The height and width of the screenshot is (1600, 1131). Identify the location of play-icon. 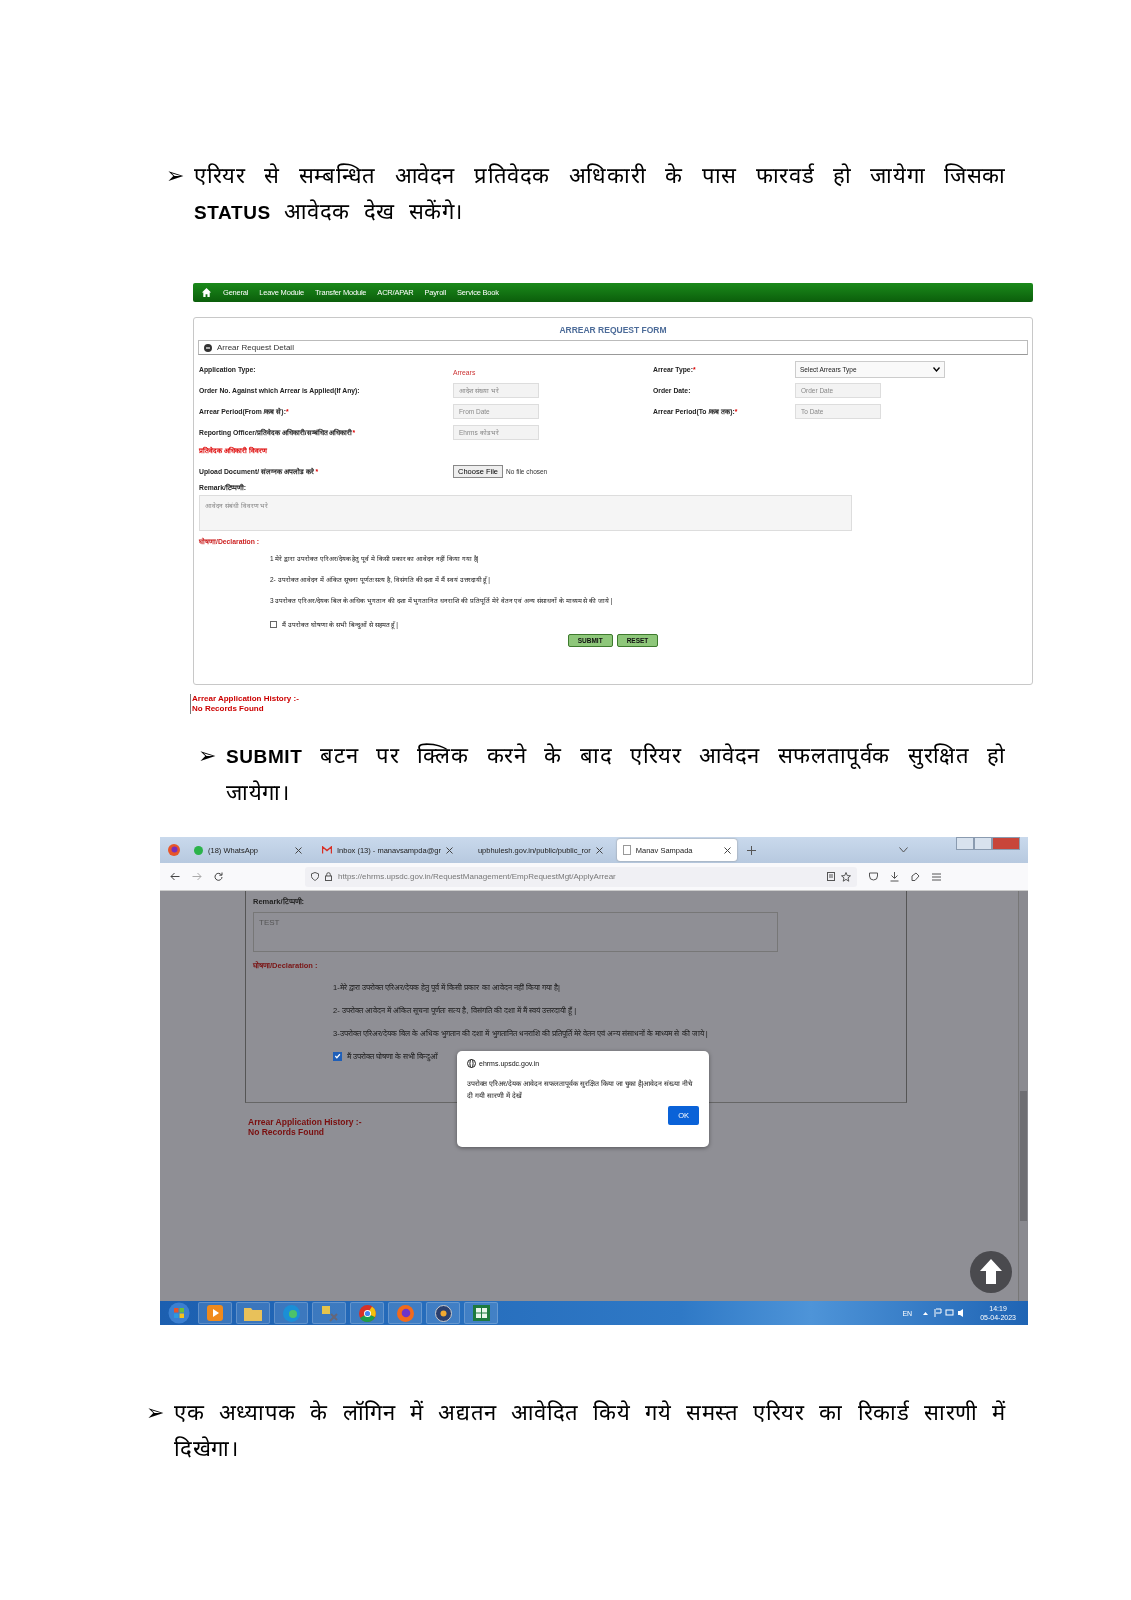
(215, 1313).